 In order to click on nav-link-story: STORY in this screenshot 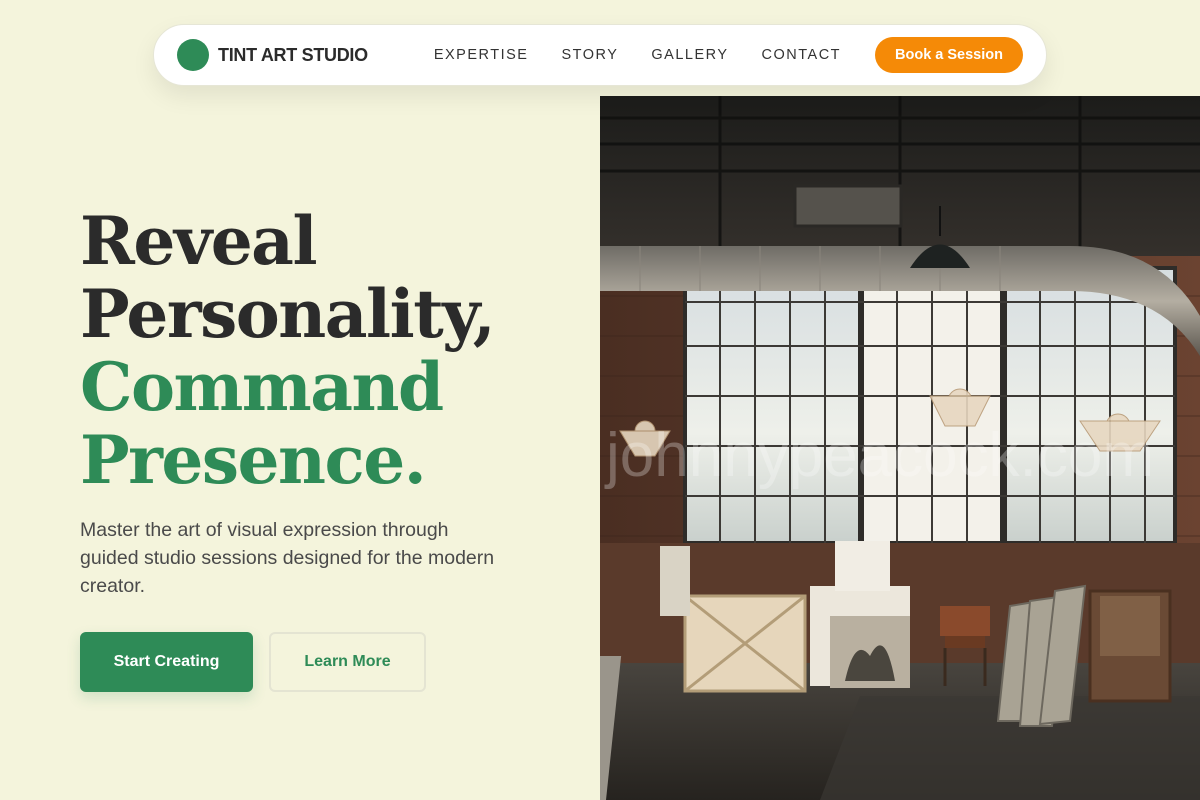, I will do `click(589, 55)`.